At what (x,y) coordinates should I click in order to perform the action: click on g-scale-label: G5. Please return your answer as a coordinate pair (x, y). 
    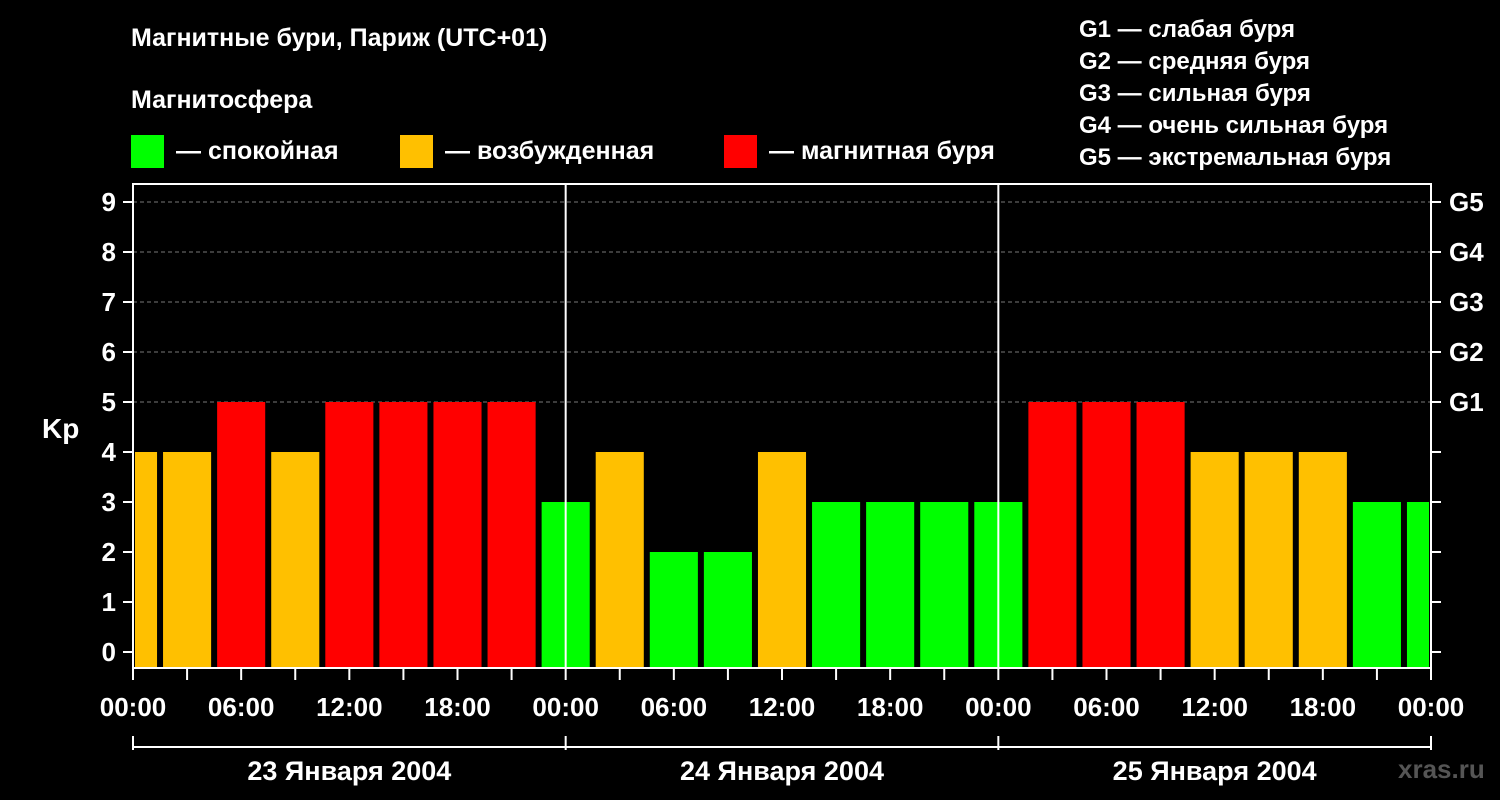
    Looking at the image, I should click on (1466, 202).